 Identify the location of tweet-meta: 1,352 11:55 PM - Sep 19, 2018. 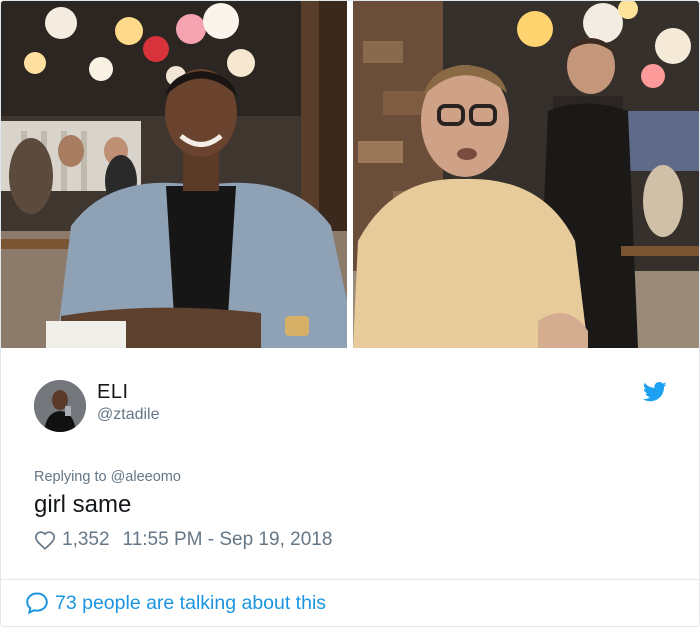
(183, 540).